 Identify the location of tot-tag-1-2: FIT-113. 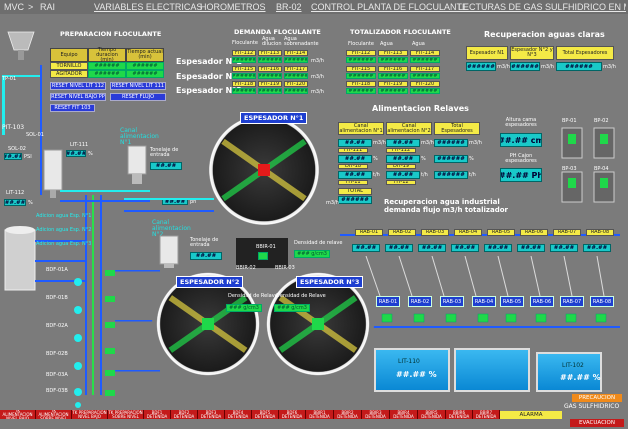
(393, 53).